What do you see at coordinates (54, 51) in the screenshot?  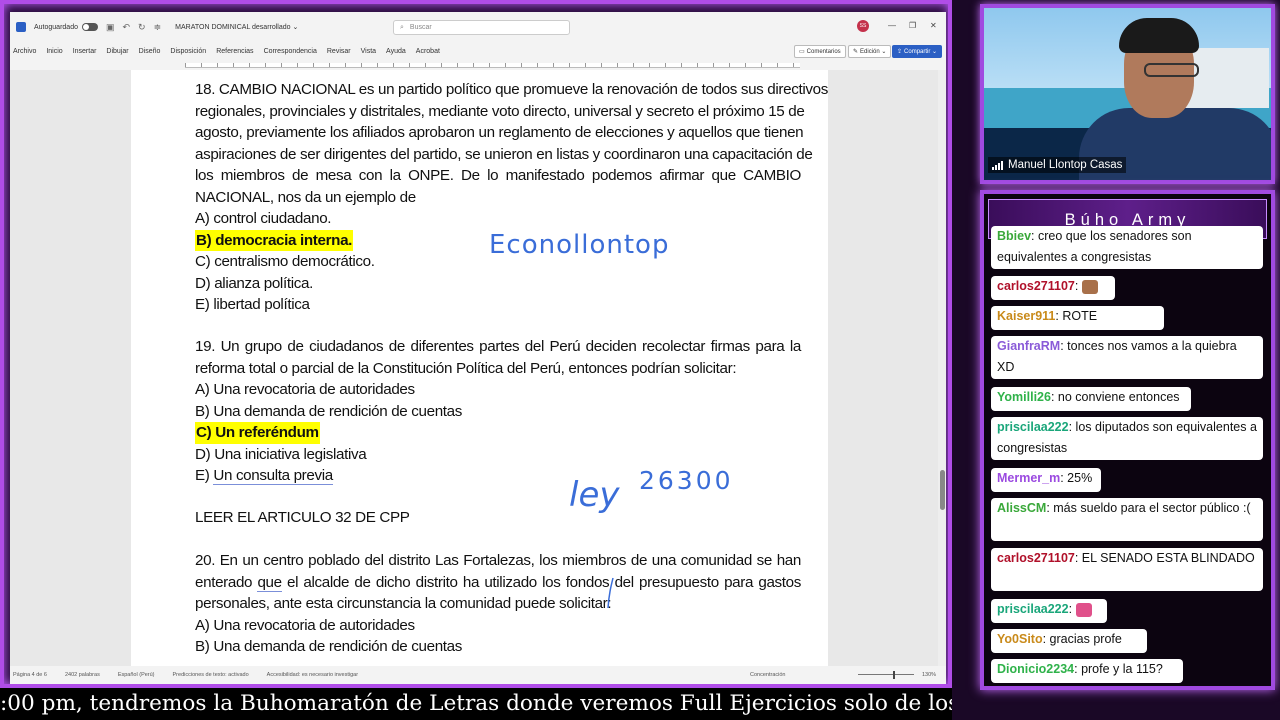 I see `menu-inicio: Inicio` at bounding box center [54, 51].